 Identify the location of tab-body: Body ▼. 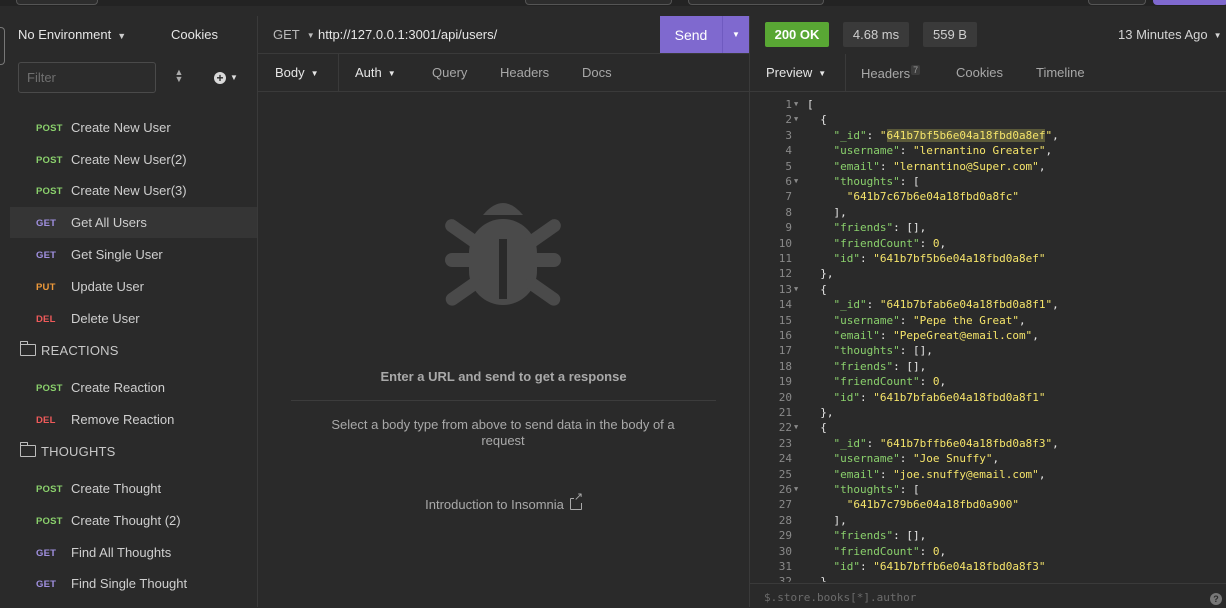
(297, 72).